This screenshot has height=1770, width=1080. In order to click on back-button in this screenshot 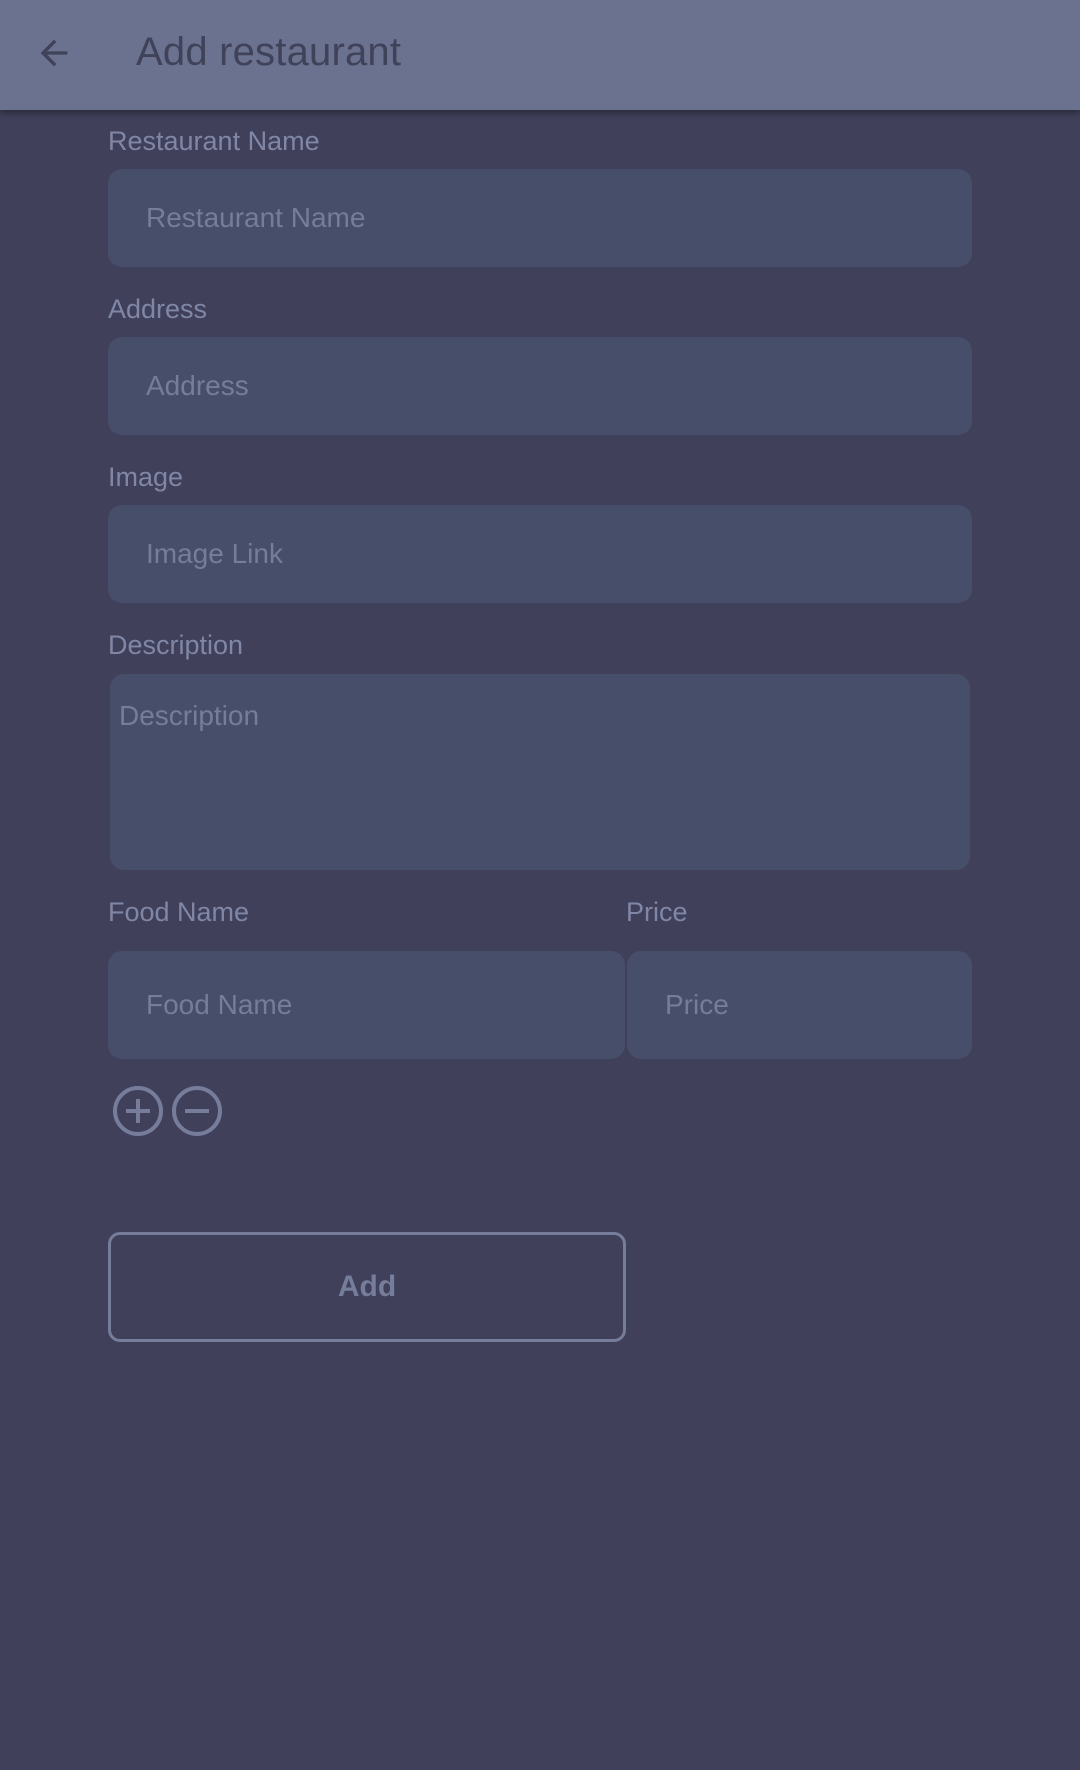, I will do `click(54, 53)`.